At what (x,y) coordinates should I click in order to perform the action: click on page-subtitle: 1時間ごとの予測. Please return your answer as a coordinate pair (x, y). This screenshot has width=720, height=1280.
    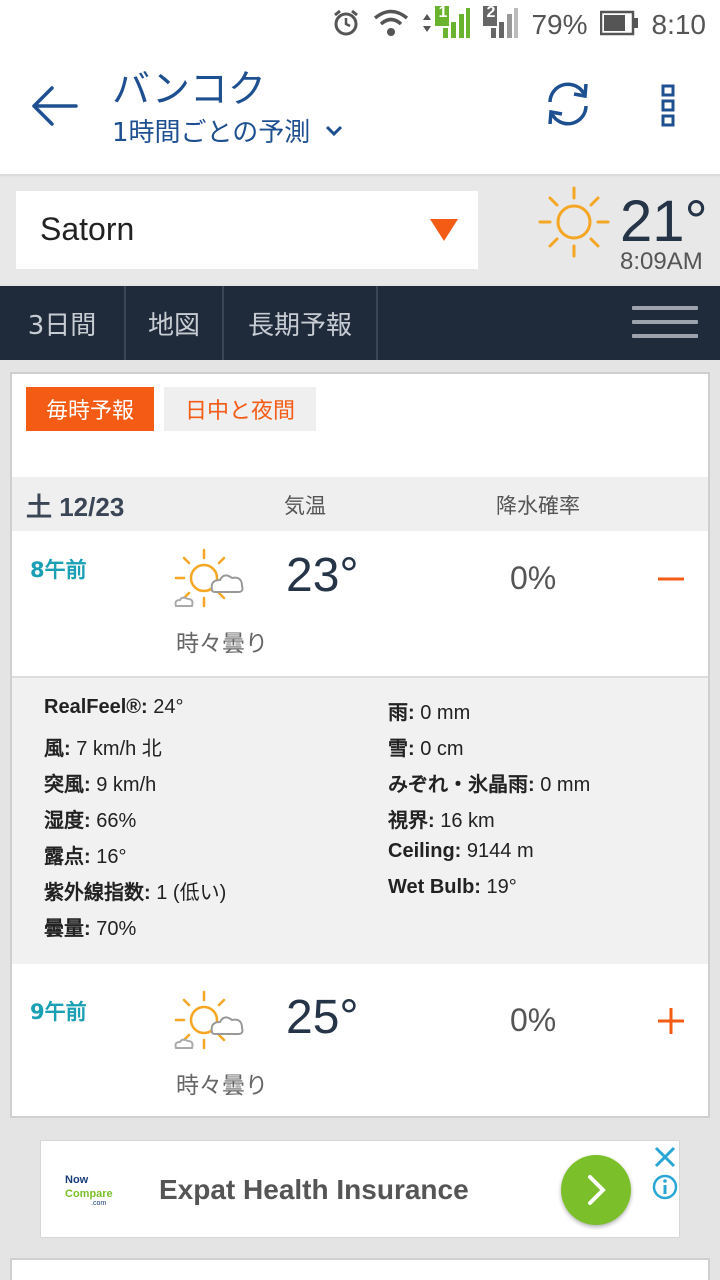
    Looking at the image, I should click on (211, 133).